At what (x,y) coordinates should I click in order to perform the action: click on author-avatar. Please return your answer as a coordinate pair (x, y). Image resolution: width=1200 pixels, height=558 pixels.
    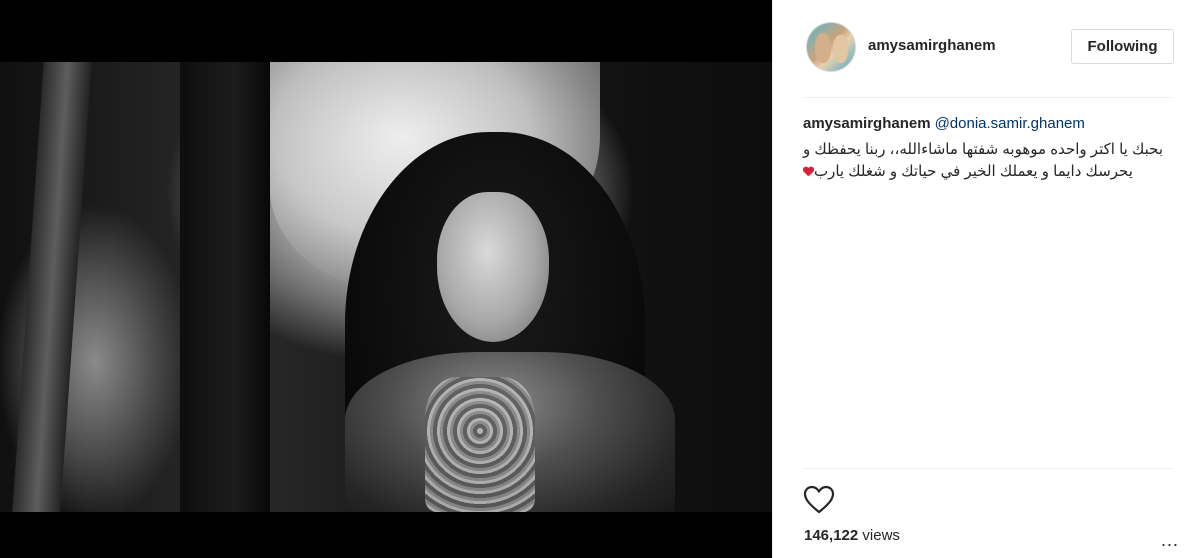
    Looking at the image, I should click on (831, 47).